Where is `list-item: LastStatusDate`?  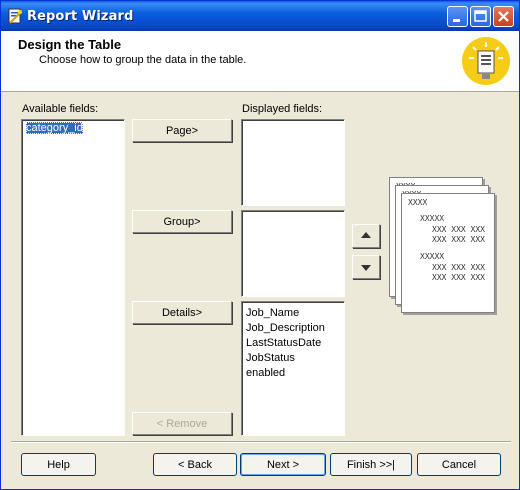
list-item: LastStatusDate is located at coordinates (293, 342).